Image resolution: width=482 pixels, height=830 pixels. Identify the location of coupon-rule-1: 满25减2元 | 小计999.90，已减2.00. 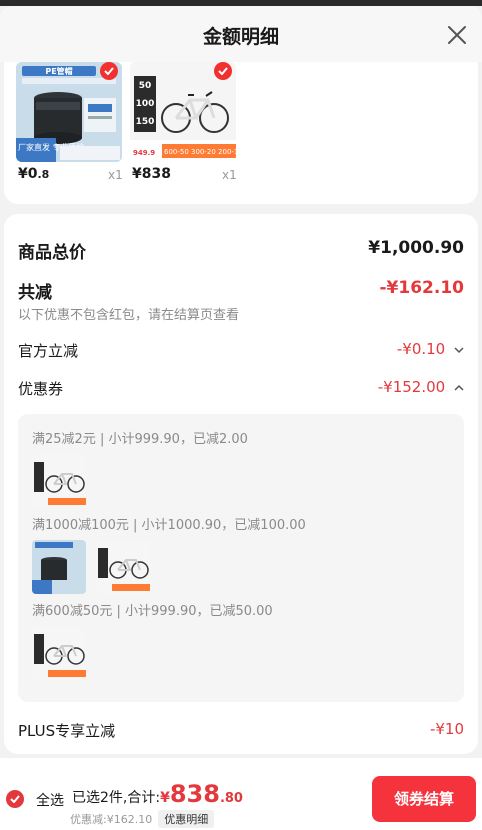
(140, 439).